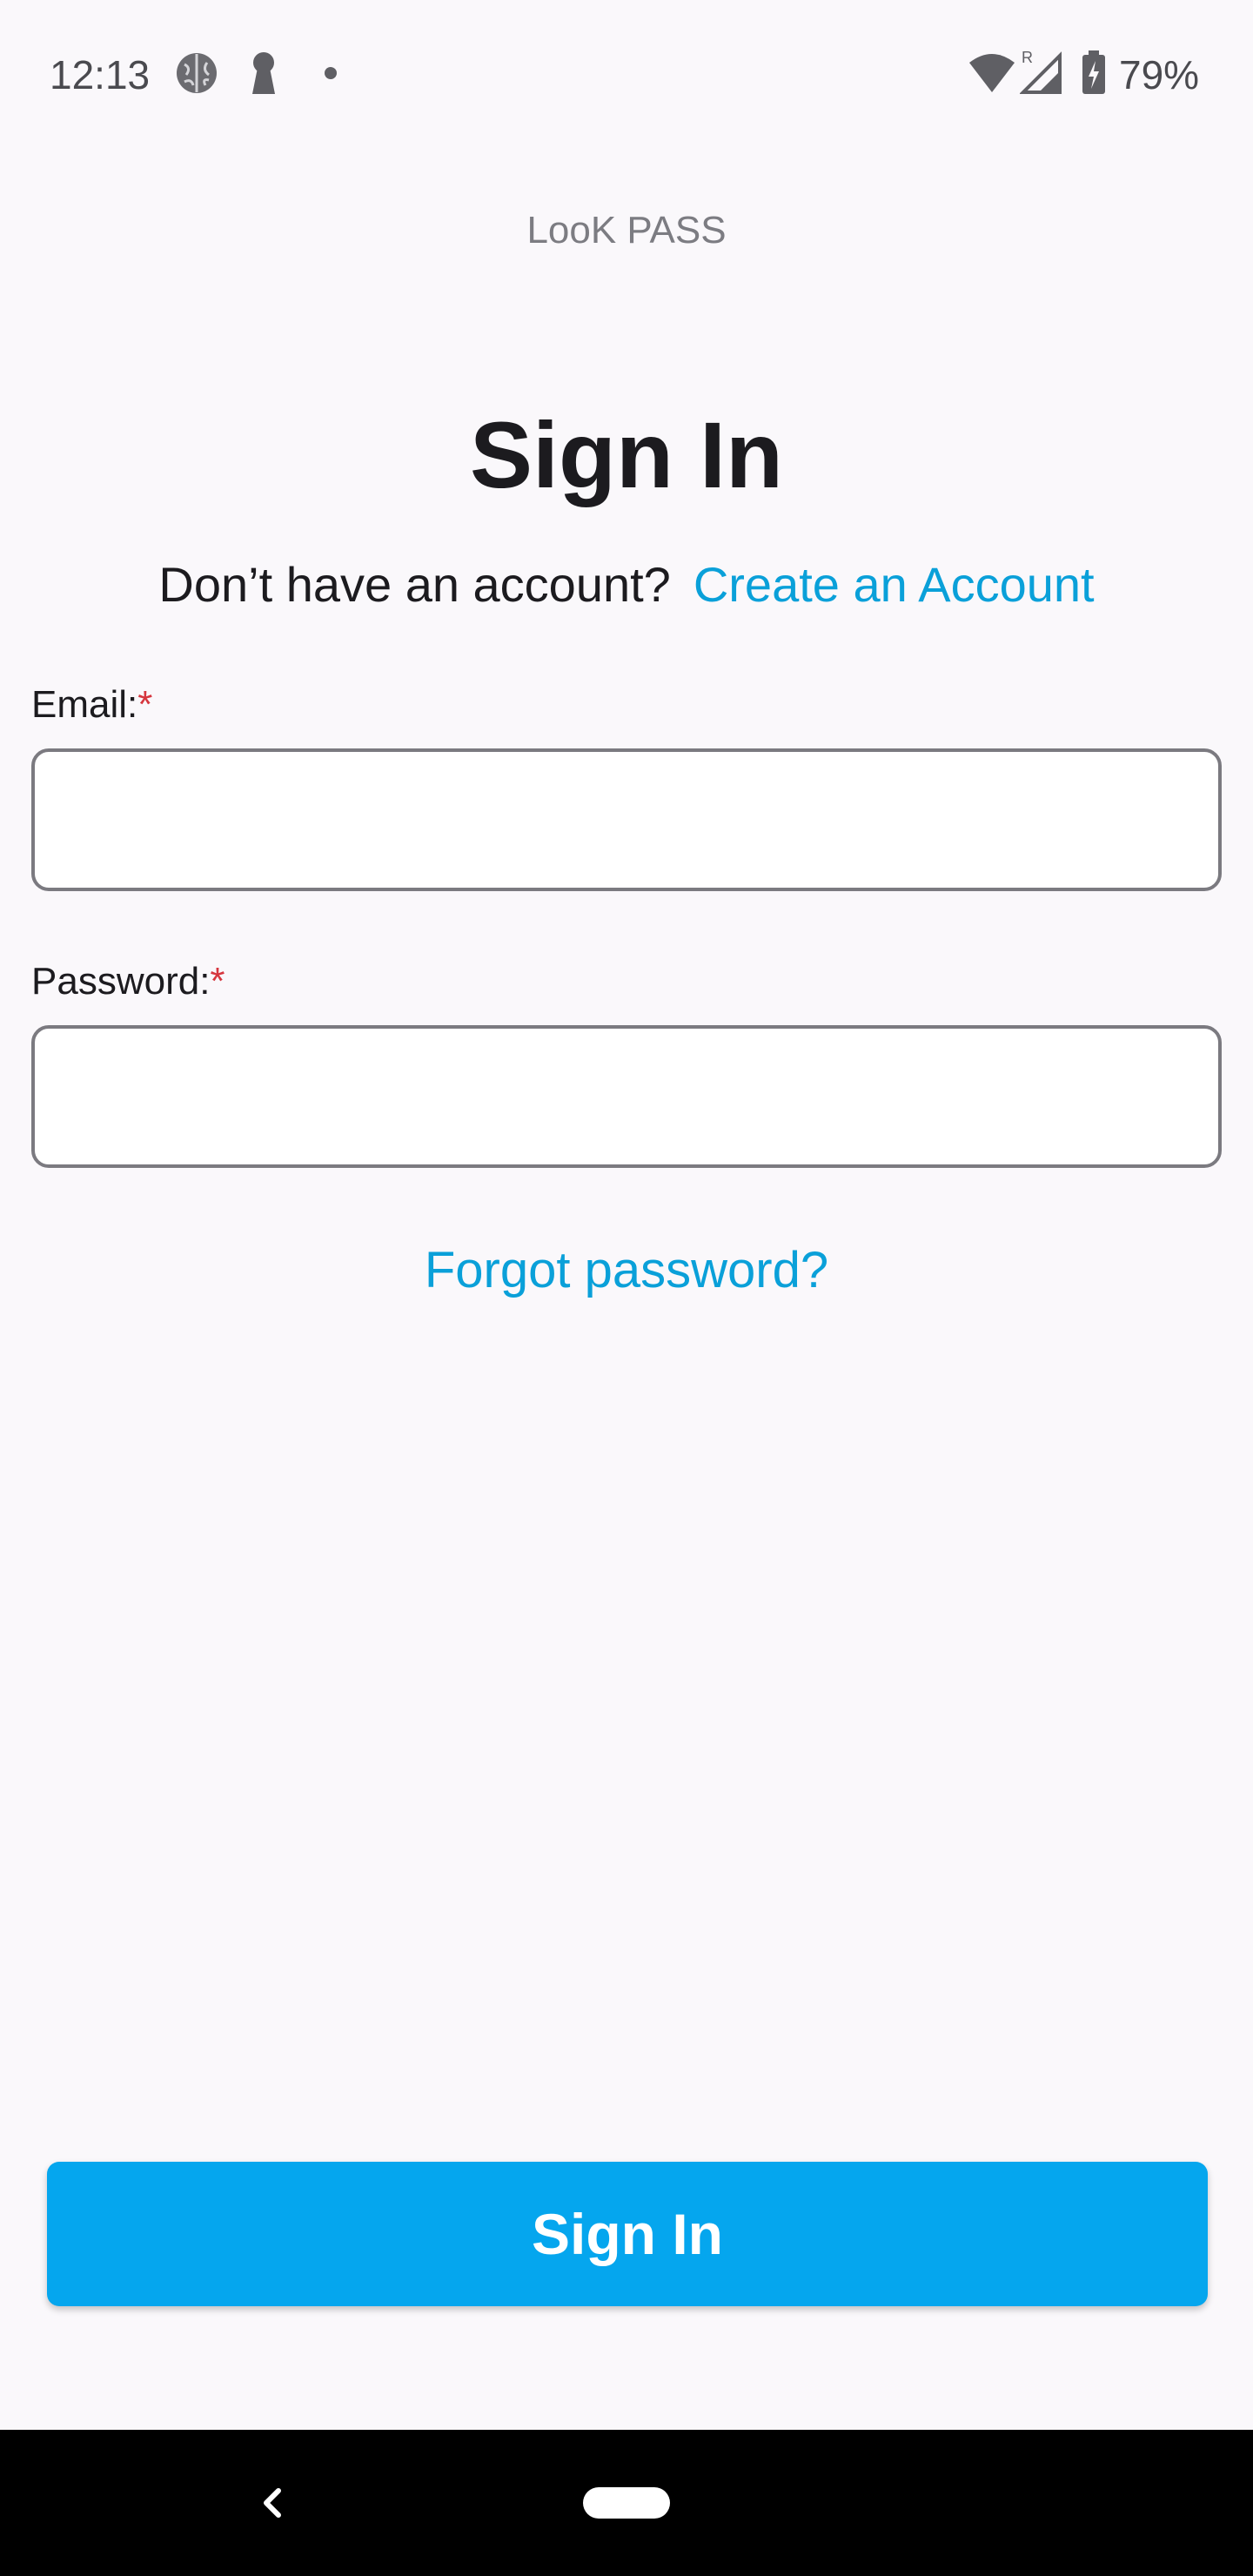 The width and height of the screenshot is (1253, 2576). What do you see at coordinates (197, 73) in the screenshot?
I see `brain-icon` at bounding box center [197, 73].